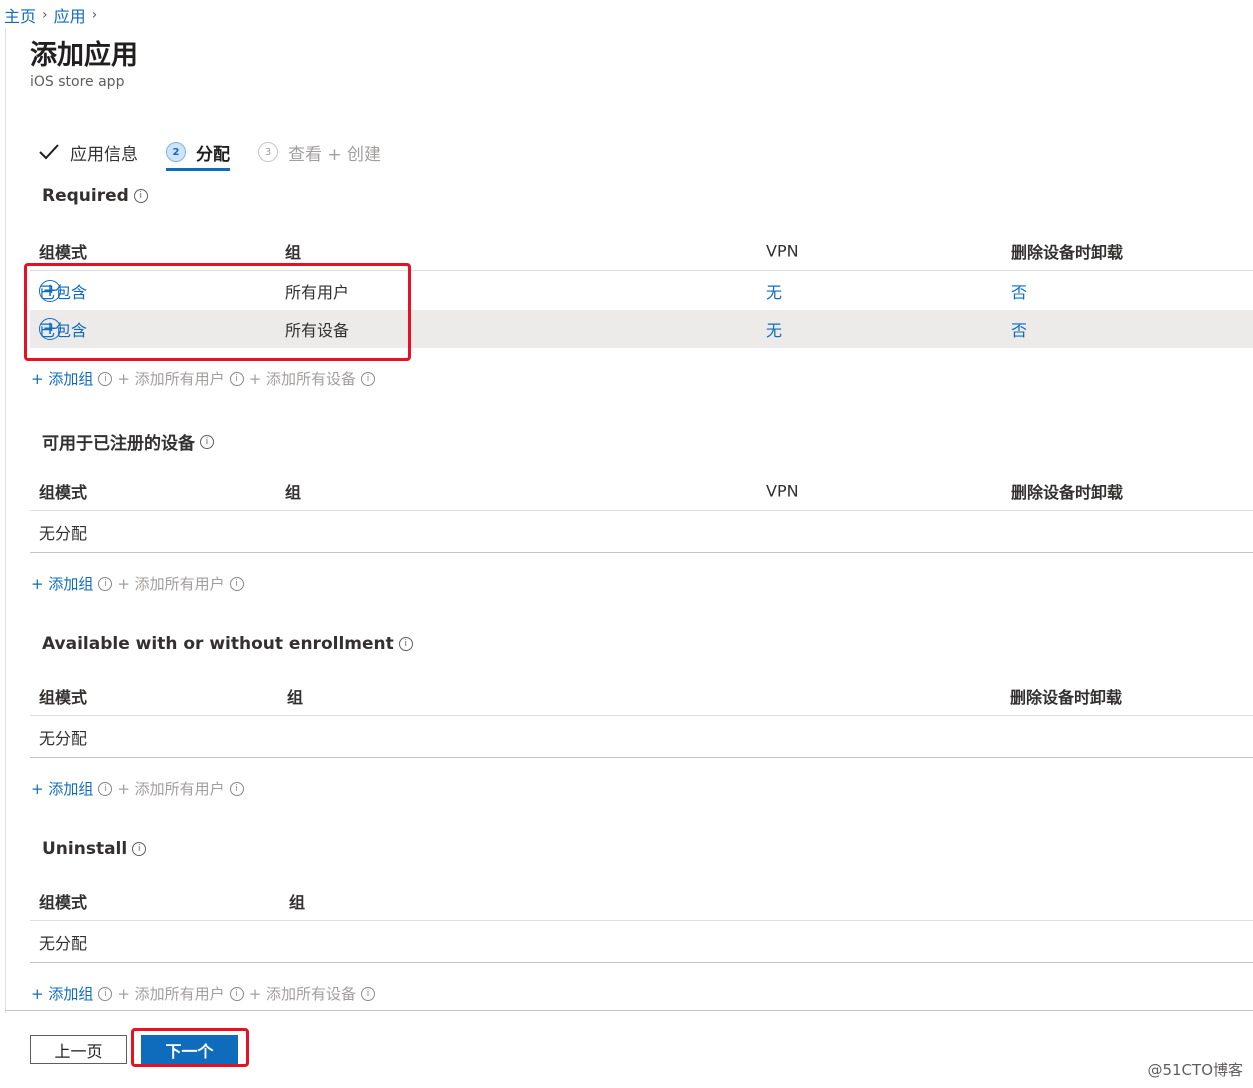  I want to click on table-header-required: 组模式 组 VPN 删除设备时卸载, so click(641, 251).